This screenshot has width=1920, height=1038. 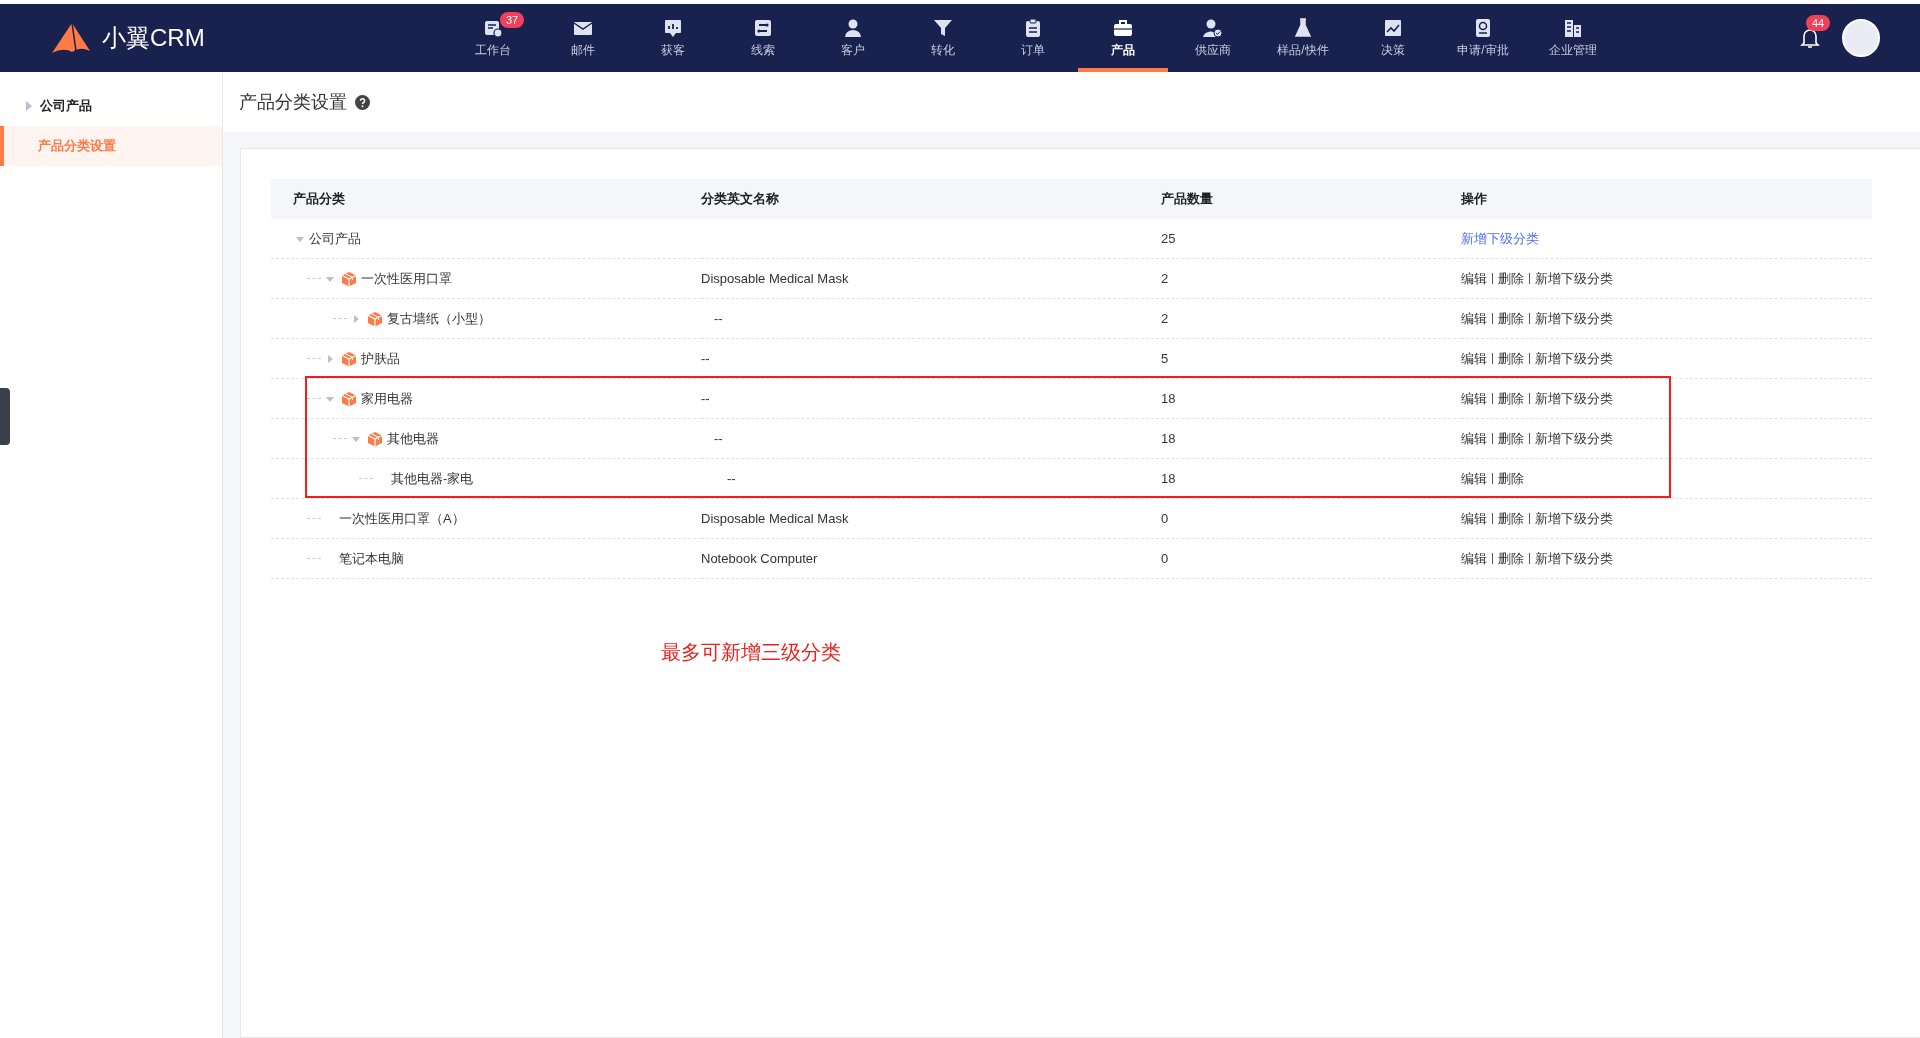 I want to click on nav-tab: 订单, so click(x=1033, y=38).